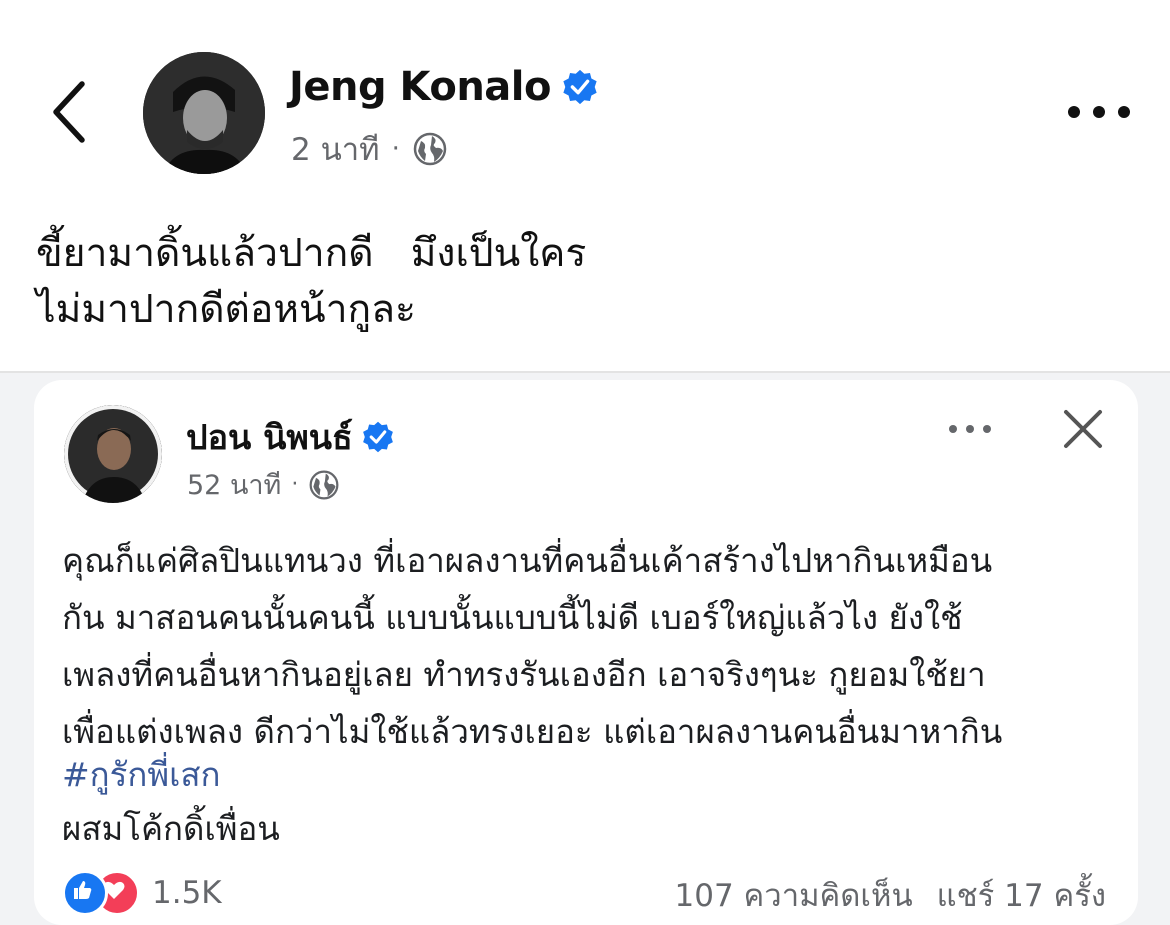 This screenshot has height=925, width=1170. I want to click on reactions-summary: 1.5K, so click(142, 893).